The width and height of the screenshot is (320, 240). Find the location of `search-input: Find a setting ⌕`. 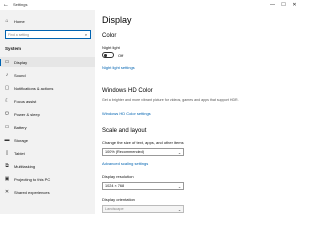

search-input: Find a setting ⌕ is located at coordinates (48, 34).